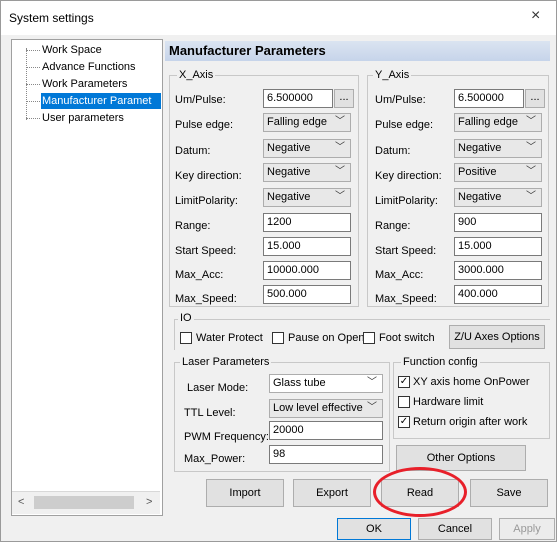 The image size is (557, 542). Describe the element at coordinates (326, 338) in the screenshot. I see `pause-on-open-label: Pause on Open` at that location.